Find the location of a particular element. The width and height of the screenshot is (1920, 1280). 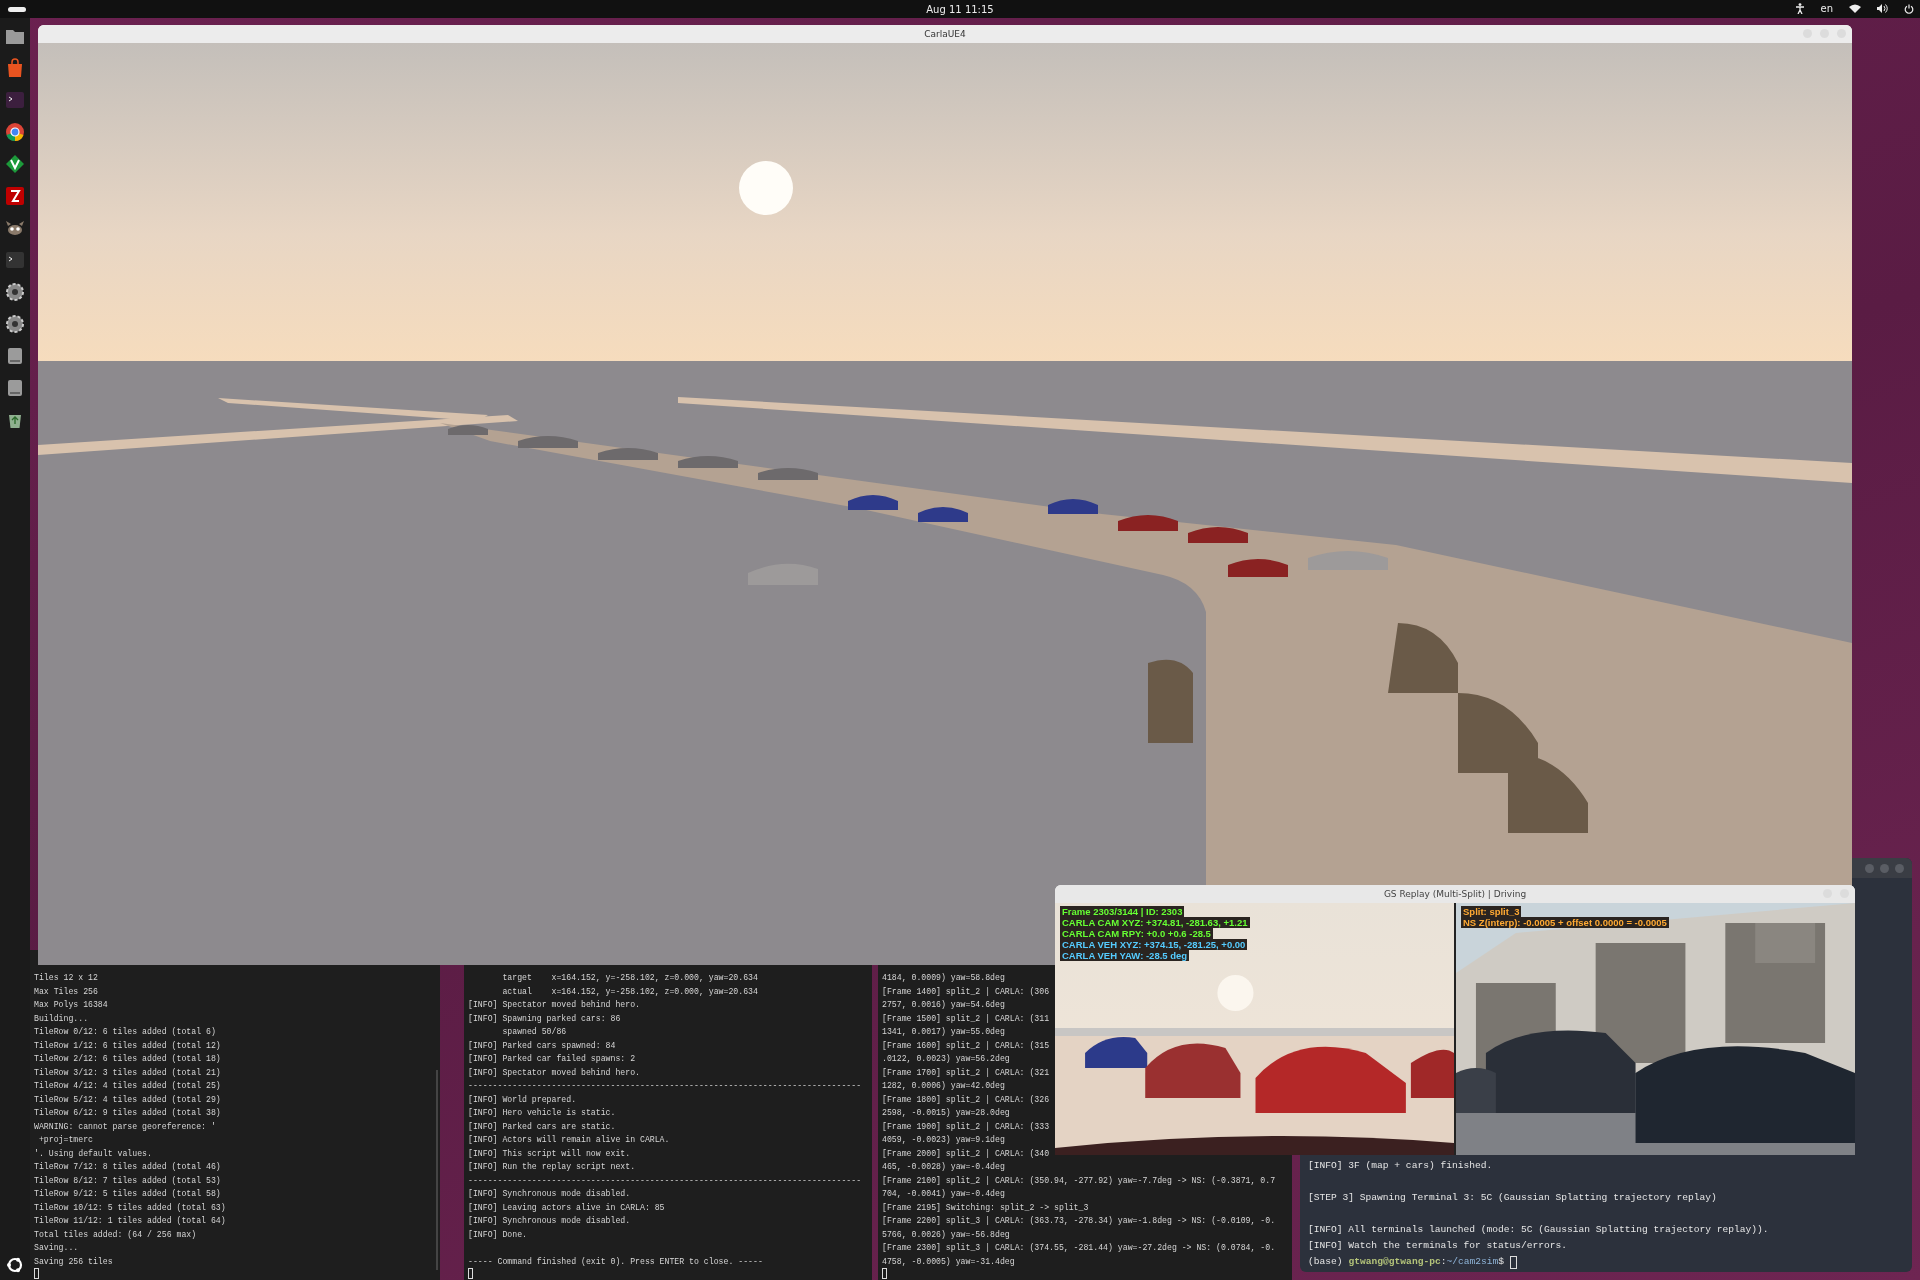

terminal-line: [INFO] Parked cars are static. is located at coordinates (542, 1126).